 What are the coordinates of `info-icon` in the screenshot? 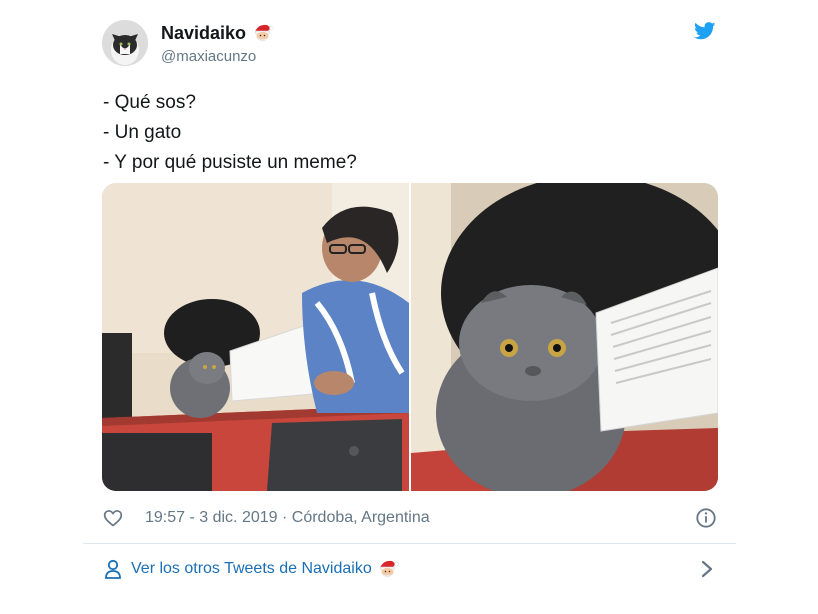 It's located at (706, 518).